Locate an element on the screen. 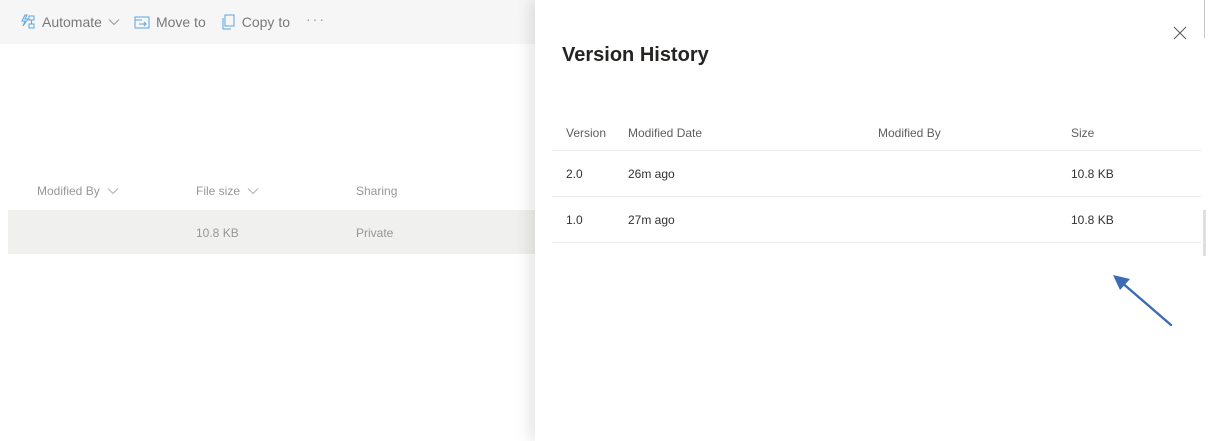 The width and height of the screenshot is (1209, 441). move-to-label: Move to is located at coordinates (180, 22).